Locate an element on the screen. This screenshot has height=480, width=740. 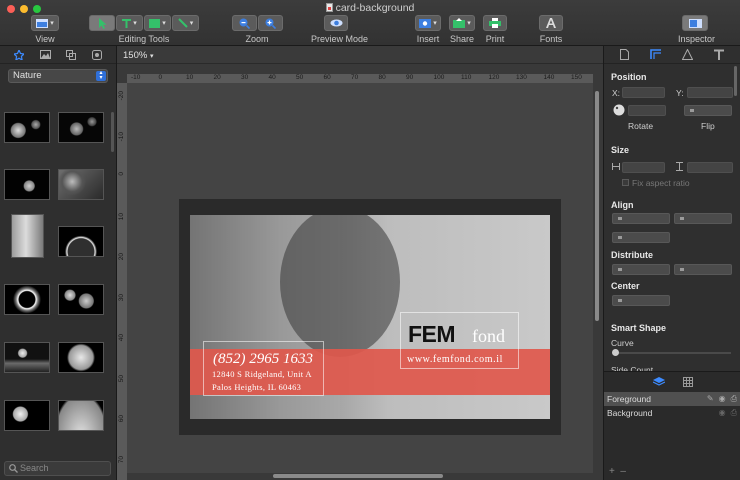
card-phone-text: (852) 2965 1633 is located at coordinates (263, 359).